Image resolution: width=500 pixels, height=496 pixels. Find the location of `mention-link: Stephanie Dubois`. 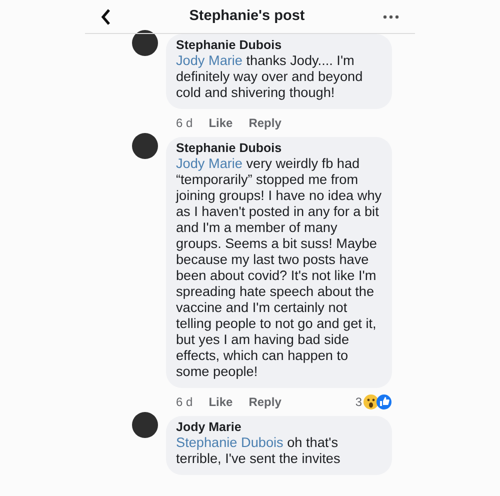

mention-link: Stephanie Dubois is located at coordinates (230, 442).